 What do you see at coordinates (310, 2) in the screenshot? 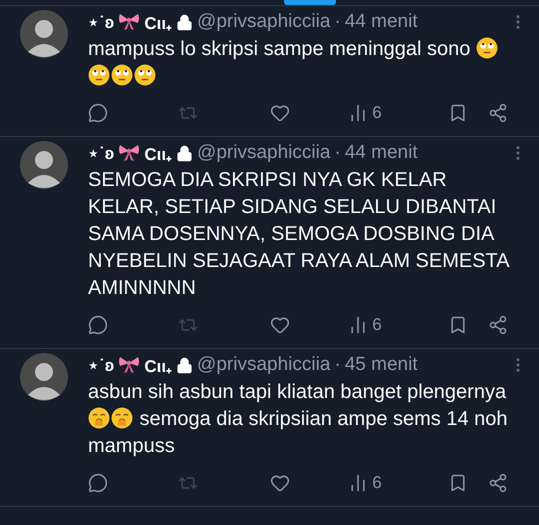
I see `tab-indicator` at bounding box center [310, 2].